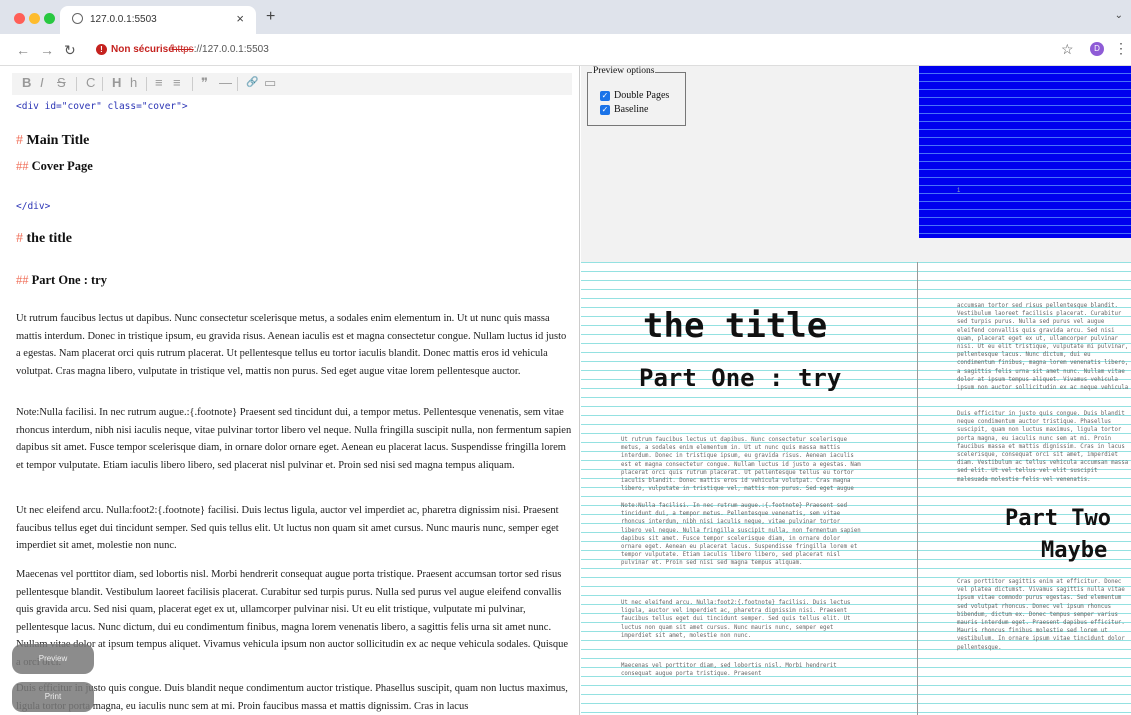  What do you see at coordinates (641, 95) in the screenshot?
I see `double-pages-label: Double Pages` at bounding box center [641, 95].